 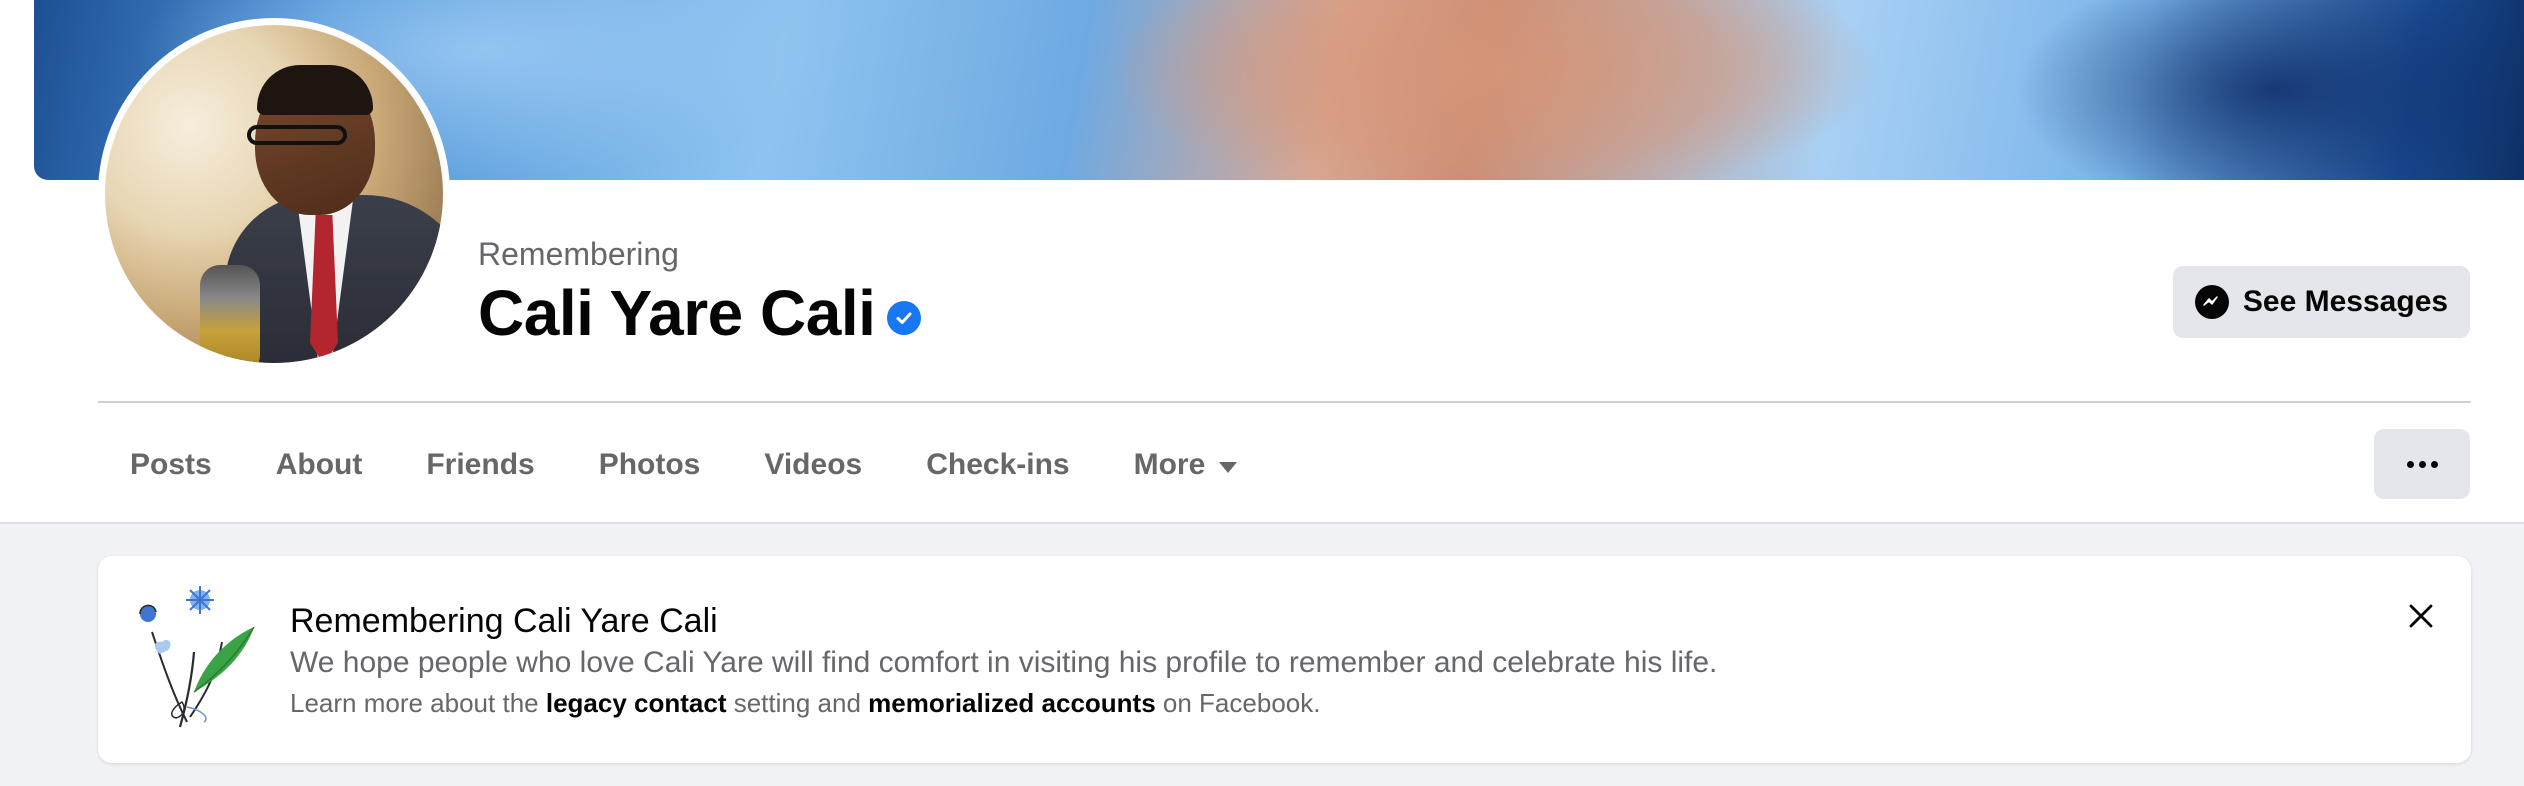 I want to click on messenger-icon, so click(x=2211, y=302).